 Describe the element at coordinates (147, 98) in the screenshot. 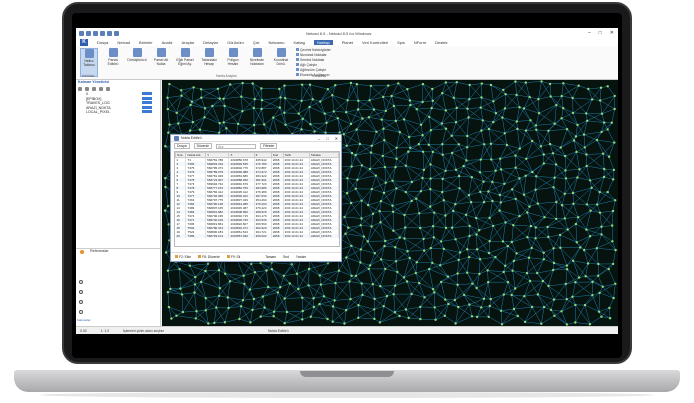

I see `layer-visibility-icon` at that location.